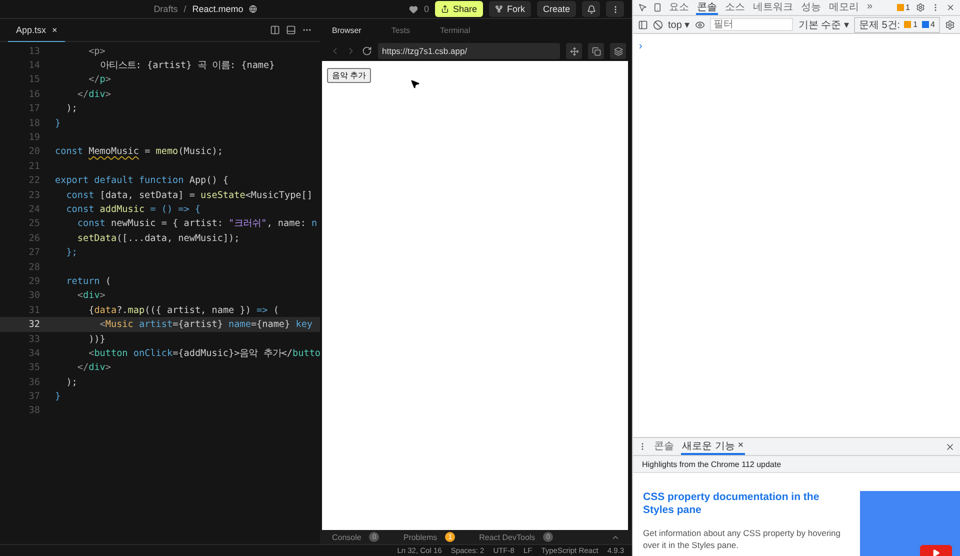  I want to click on add-music-button: 음악 추가, so click(349, 75).